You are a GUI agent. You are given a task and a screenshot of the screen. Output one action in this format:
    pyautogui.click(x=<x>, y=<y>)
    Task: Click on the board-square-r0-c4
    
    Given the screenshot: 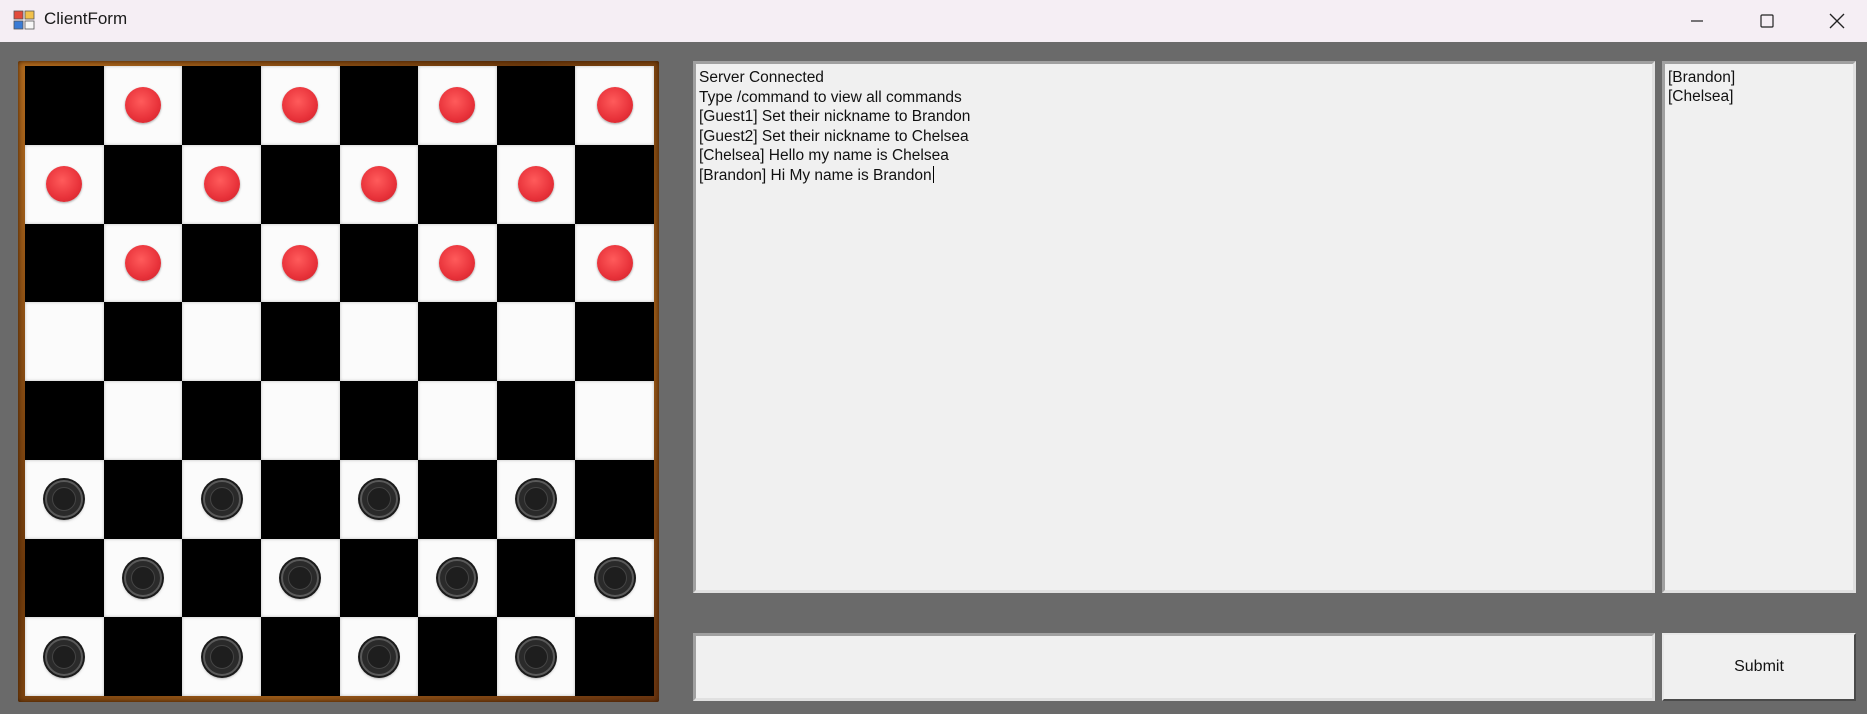 What is the action you would take?
    pyautogui.click(x=379, y=105)
    